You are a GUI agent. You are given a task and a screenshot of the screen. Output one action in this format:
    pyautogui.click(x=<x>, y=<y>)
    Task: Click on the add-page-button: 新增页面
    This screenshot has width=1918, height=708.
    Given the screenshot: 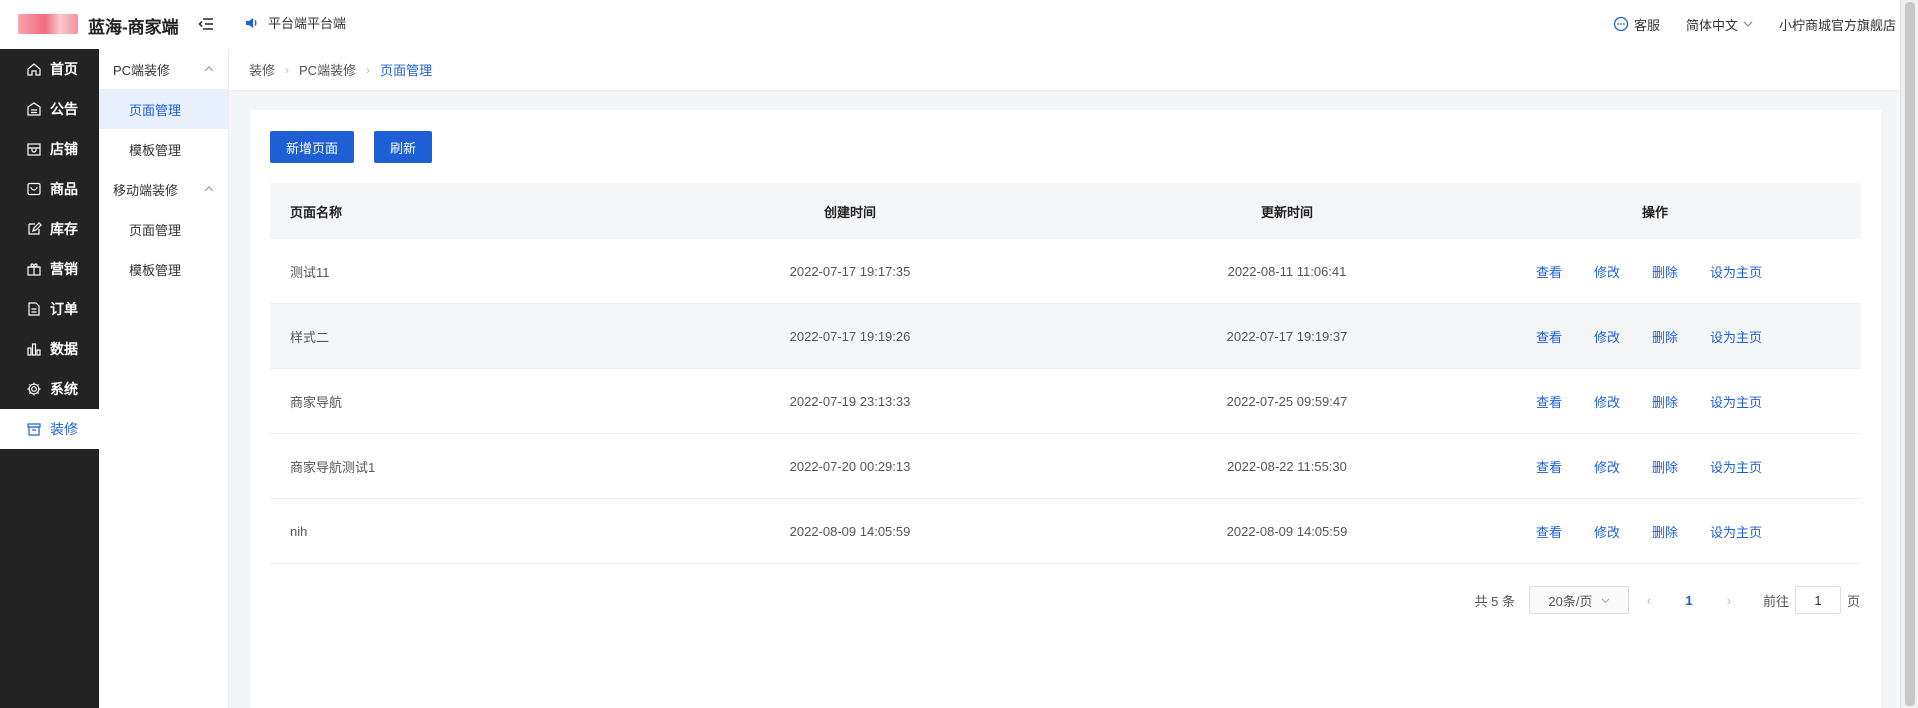 What is the action you would take?
    pyautogui.click(x=312, y=147)
    